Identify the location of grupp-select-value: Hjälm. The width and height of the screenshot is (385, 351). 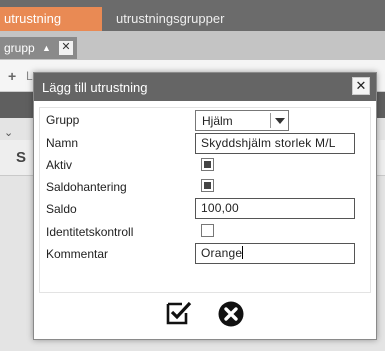
(217, 121).